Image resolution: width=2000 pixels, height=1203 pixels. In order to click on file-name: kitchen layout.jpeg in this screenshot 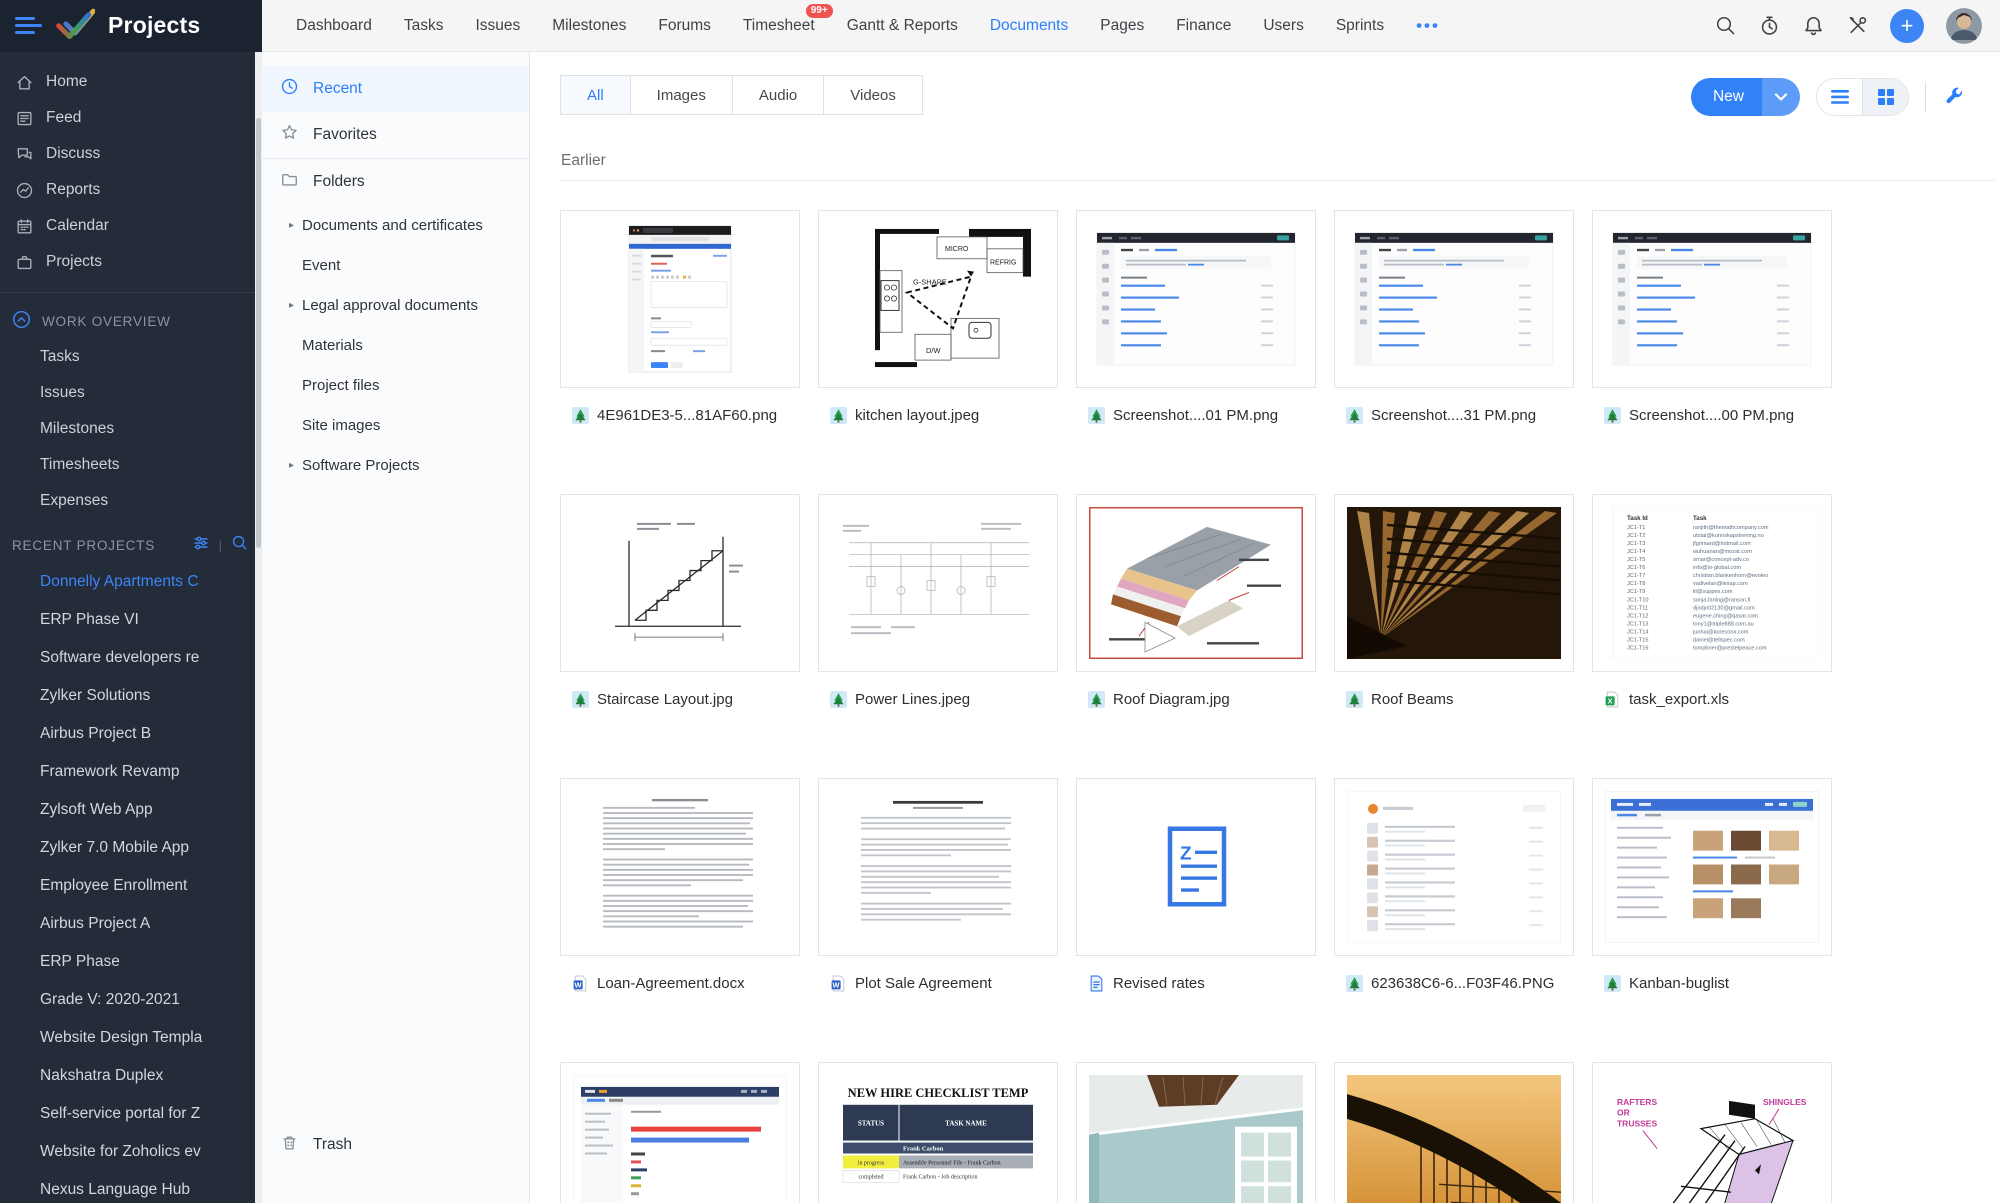, I will do `click(917, 415)`.